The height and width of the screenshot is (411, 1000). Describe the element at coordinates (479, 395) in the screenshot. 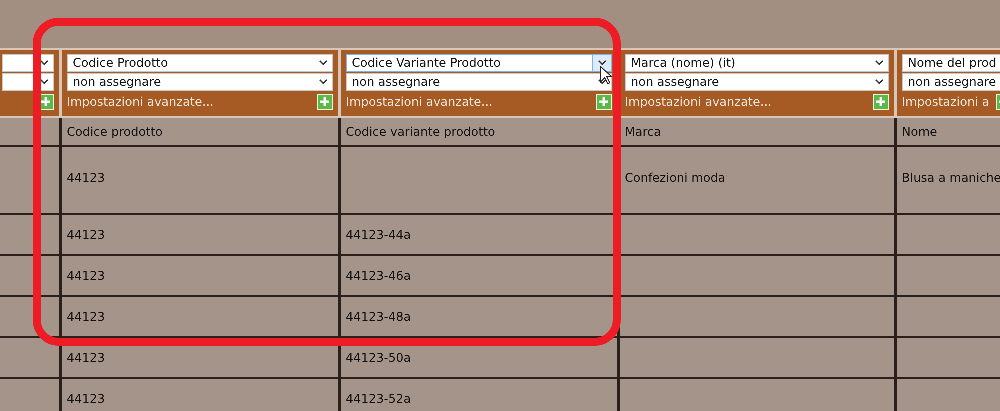

I see `table-cell: 44123-52a` at that location.